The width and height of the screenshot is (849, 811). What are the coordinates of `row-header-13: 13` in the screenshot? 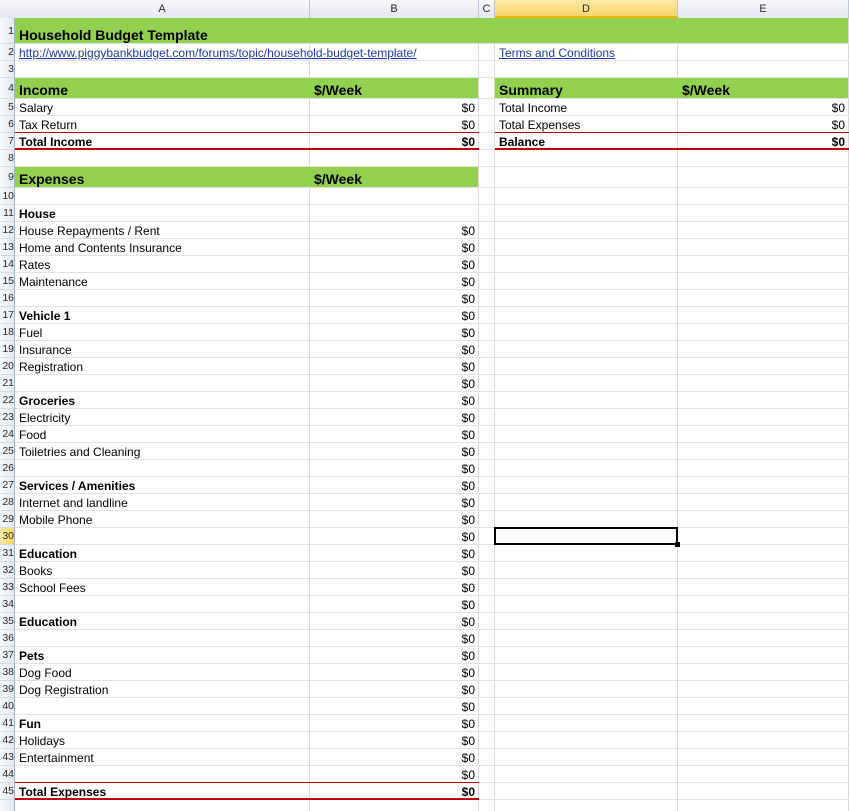 It's located at (7, 247).